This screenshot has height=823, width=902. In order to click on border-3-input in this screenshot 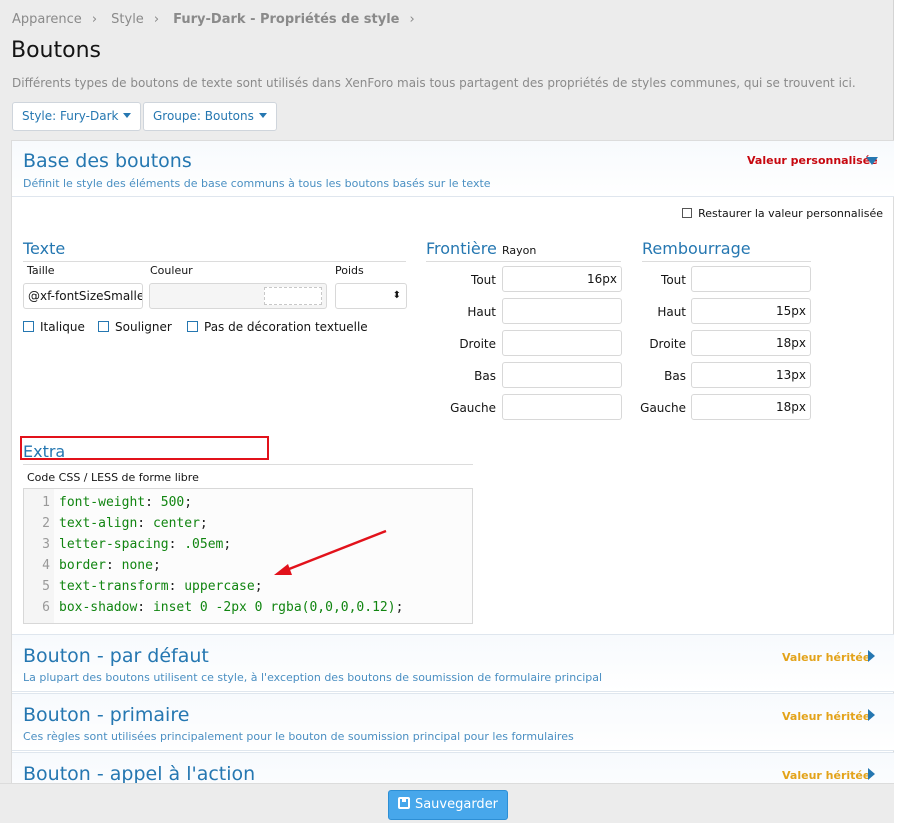, I will do `click(562, 375)`.